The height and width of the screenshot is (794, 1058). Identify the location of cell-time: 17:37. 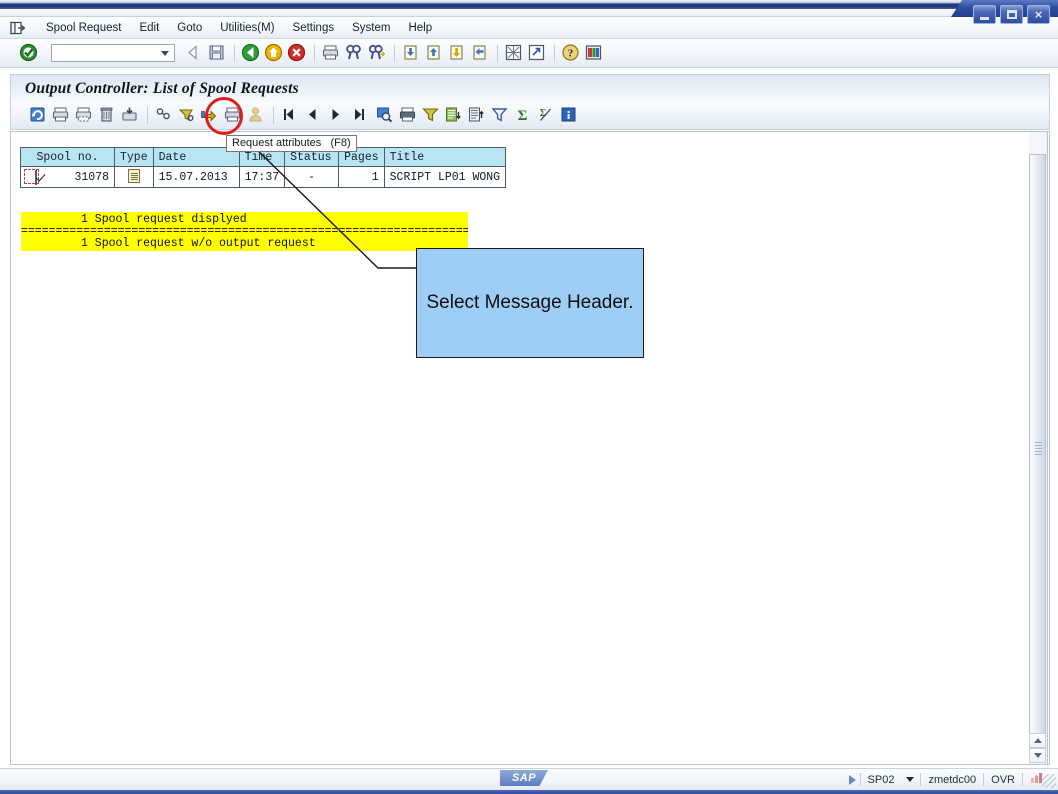
(262, 177).